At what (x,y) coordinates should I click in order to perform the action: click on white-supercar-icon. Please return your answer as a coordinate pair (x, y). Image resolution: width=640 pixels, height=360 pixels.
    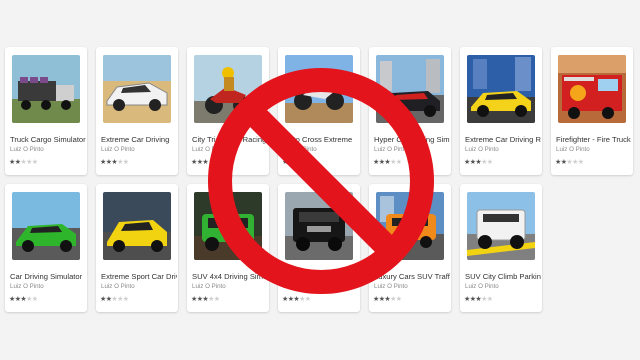
    Looking at the image, I should click on (137, 89).